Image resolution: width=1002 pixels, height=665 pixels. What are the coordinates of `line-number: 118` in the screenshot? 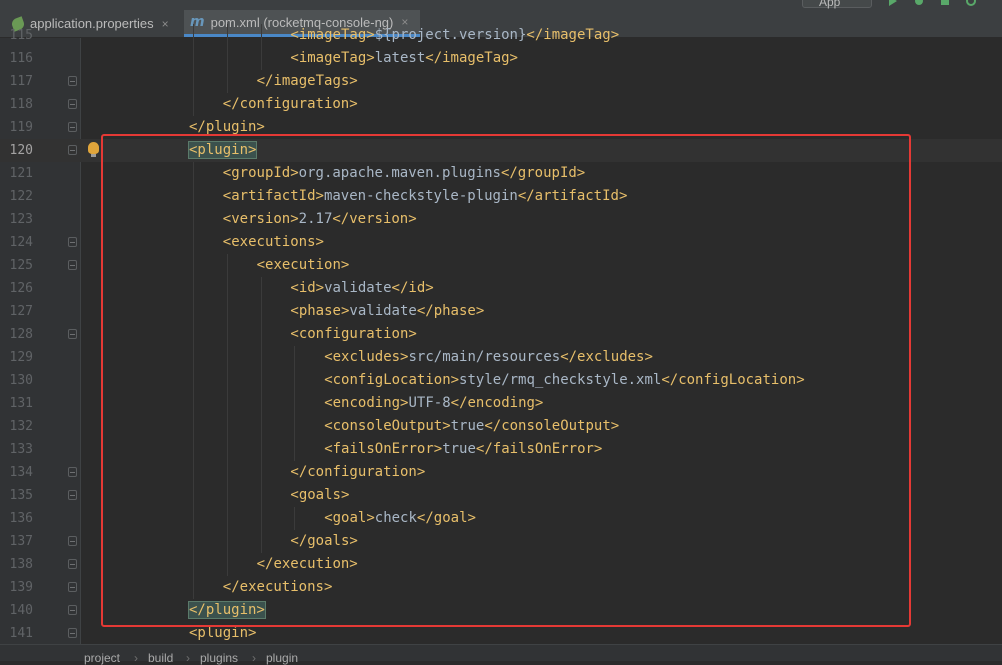 It's located at (21, 104).